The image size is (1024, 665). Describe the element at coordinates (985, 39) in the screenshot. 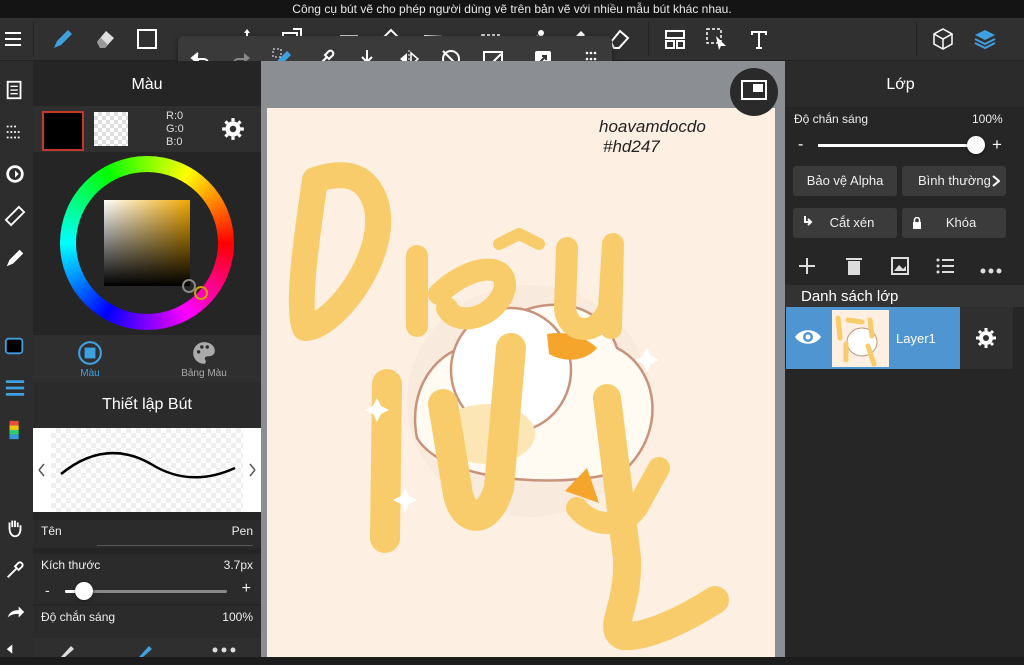

I see `layers-icon` at that location.